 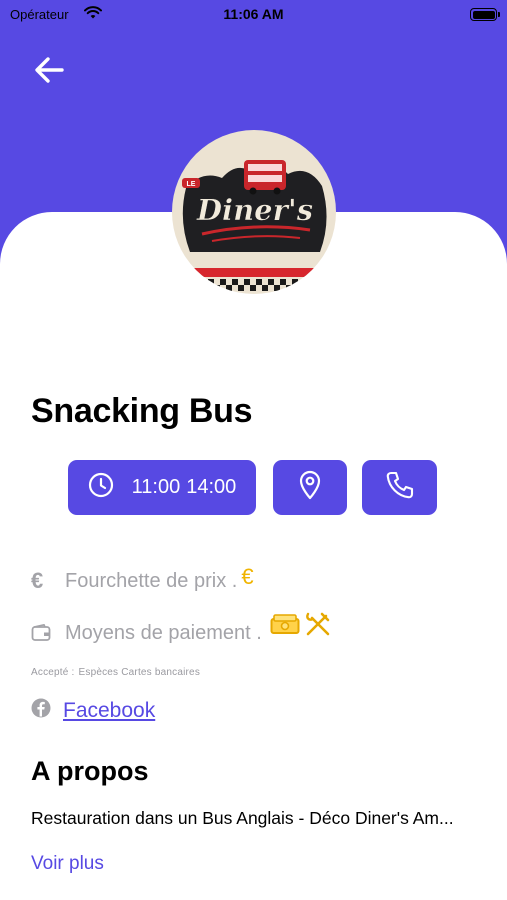 I want to click on price-level: €, so click(x=247, y=576).